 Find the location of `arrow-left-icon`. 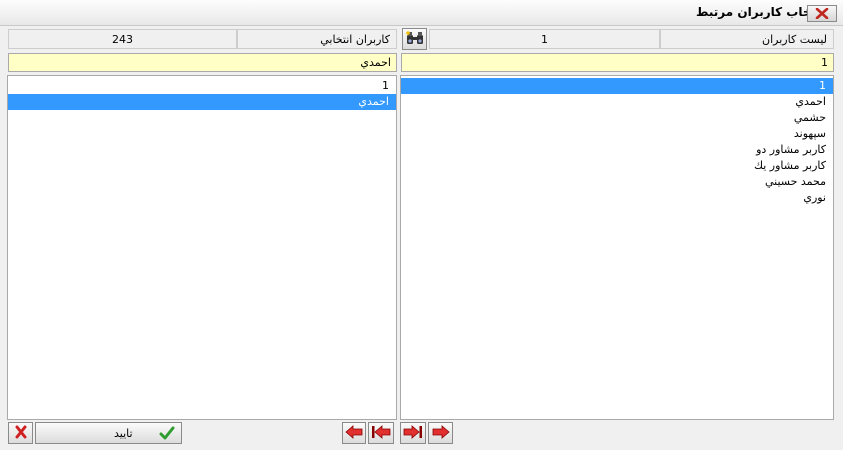

arrow-left-icon is located at coordinates (354, 433).